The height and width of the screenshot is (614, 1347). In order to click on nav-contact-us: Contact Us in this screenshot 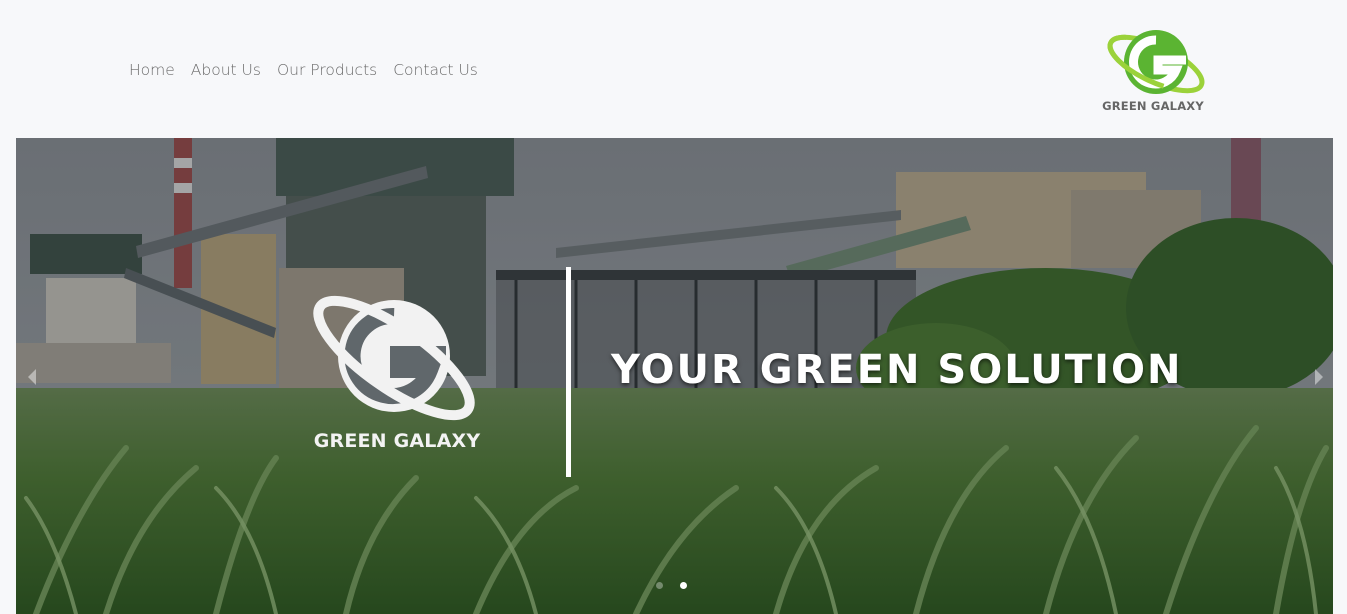, I will do `click(435, 70)`.